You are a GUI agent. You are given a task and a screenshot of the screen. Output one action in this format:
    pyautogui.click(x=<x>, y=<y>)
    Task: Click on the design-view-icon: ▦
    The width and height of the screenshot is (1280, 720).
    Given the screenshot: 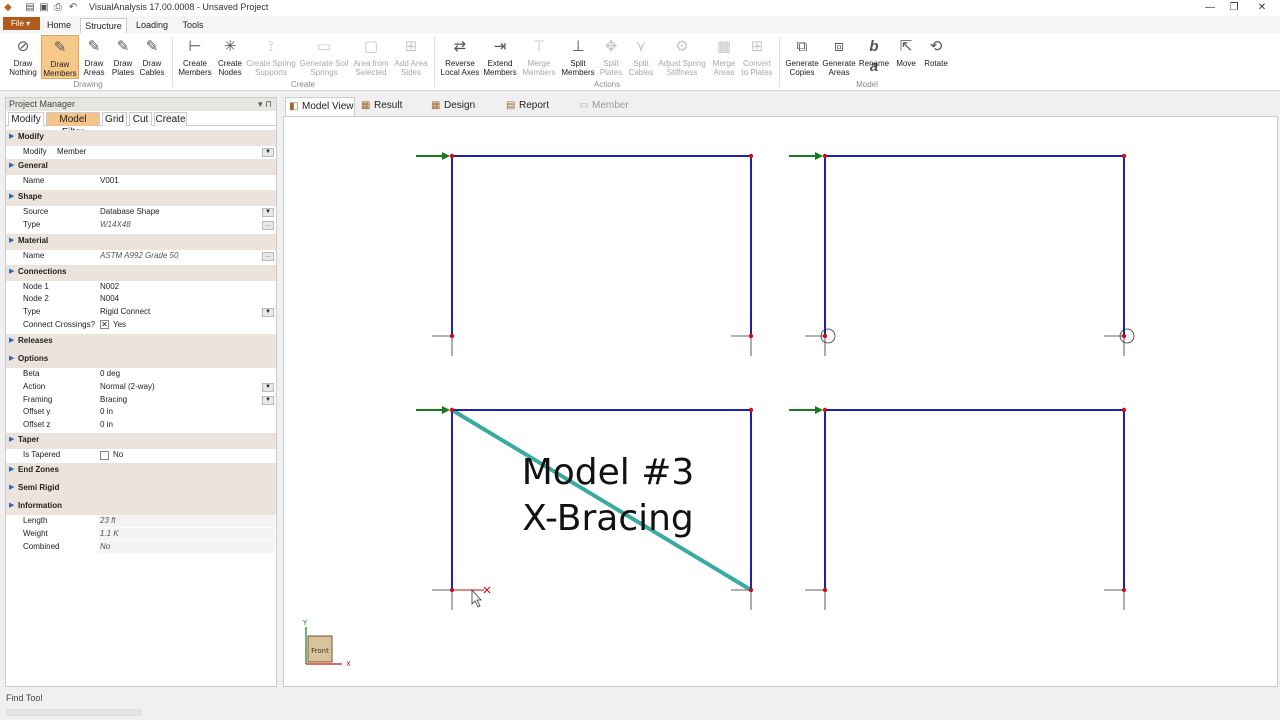 What is the action you would take?
    pyautogui.click(x=436, y=105)
    